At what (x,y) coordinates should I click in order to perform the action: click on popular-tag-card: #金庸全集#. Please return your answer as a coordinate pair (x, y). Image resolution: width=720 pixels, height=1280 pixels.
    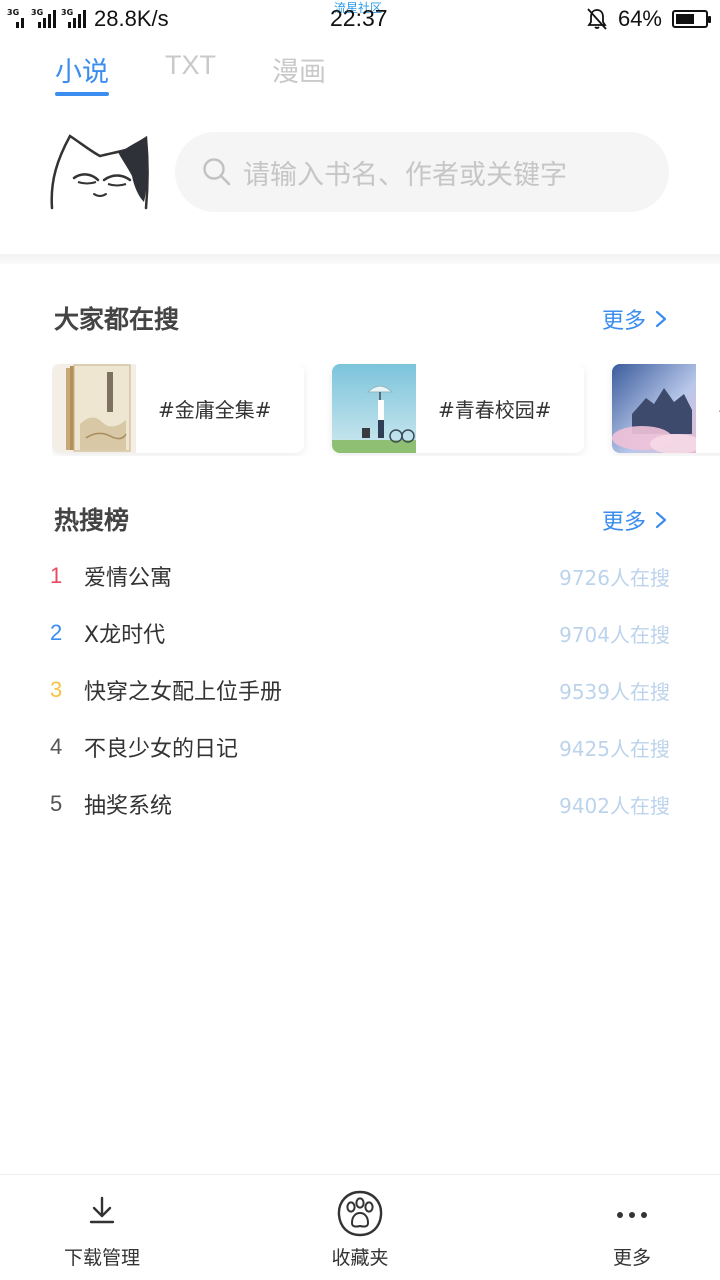
    Looking at the image, I should click on (178, 408).